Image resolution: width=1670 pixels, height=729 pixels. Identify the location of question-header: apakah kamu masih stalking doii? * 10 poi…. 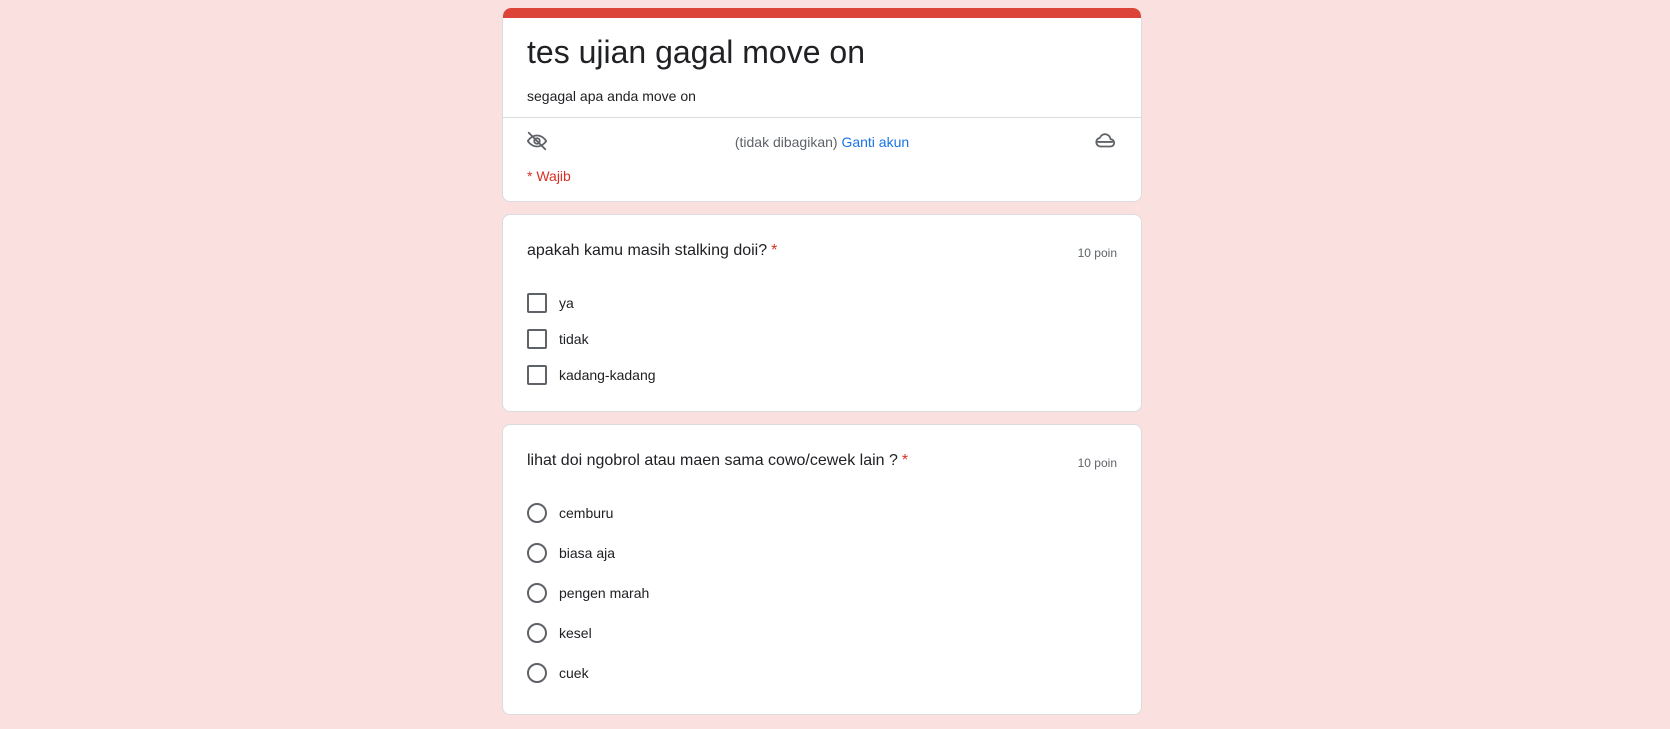
(822, 251).